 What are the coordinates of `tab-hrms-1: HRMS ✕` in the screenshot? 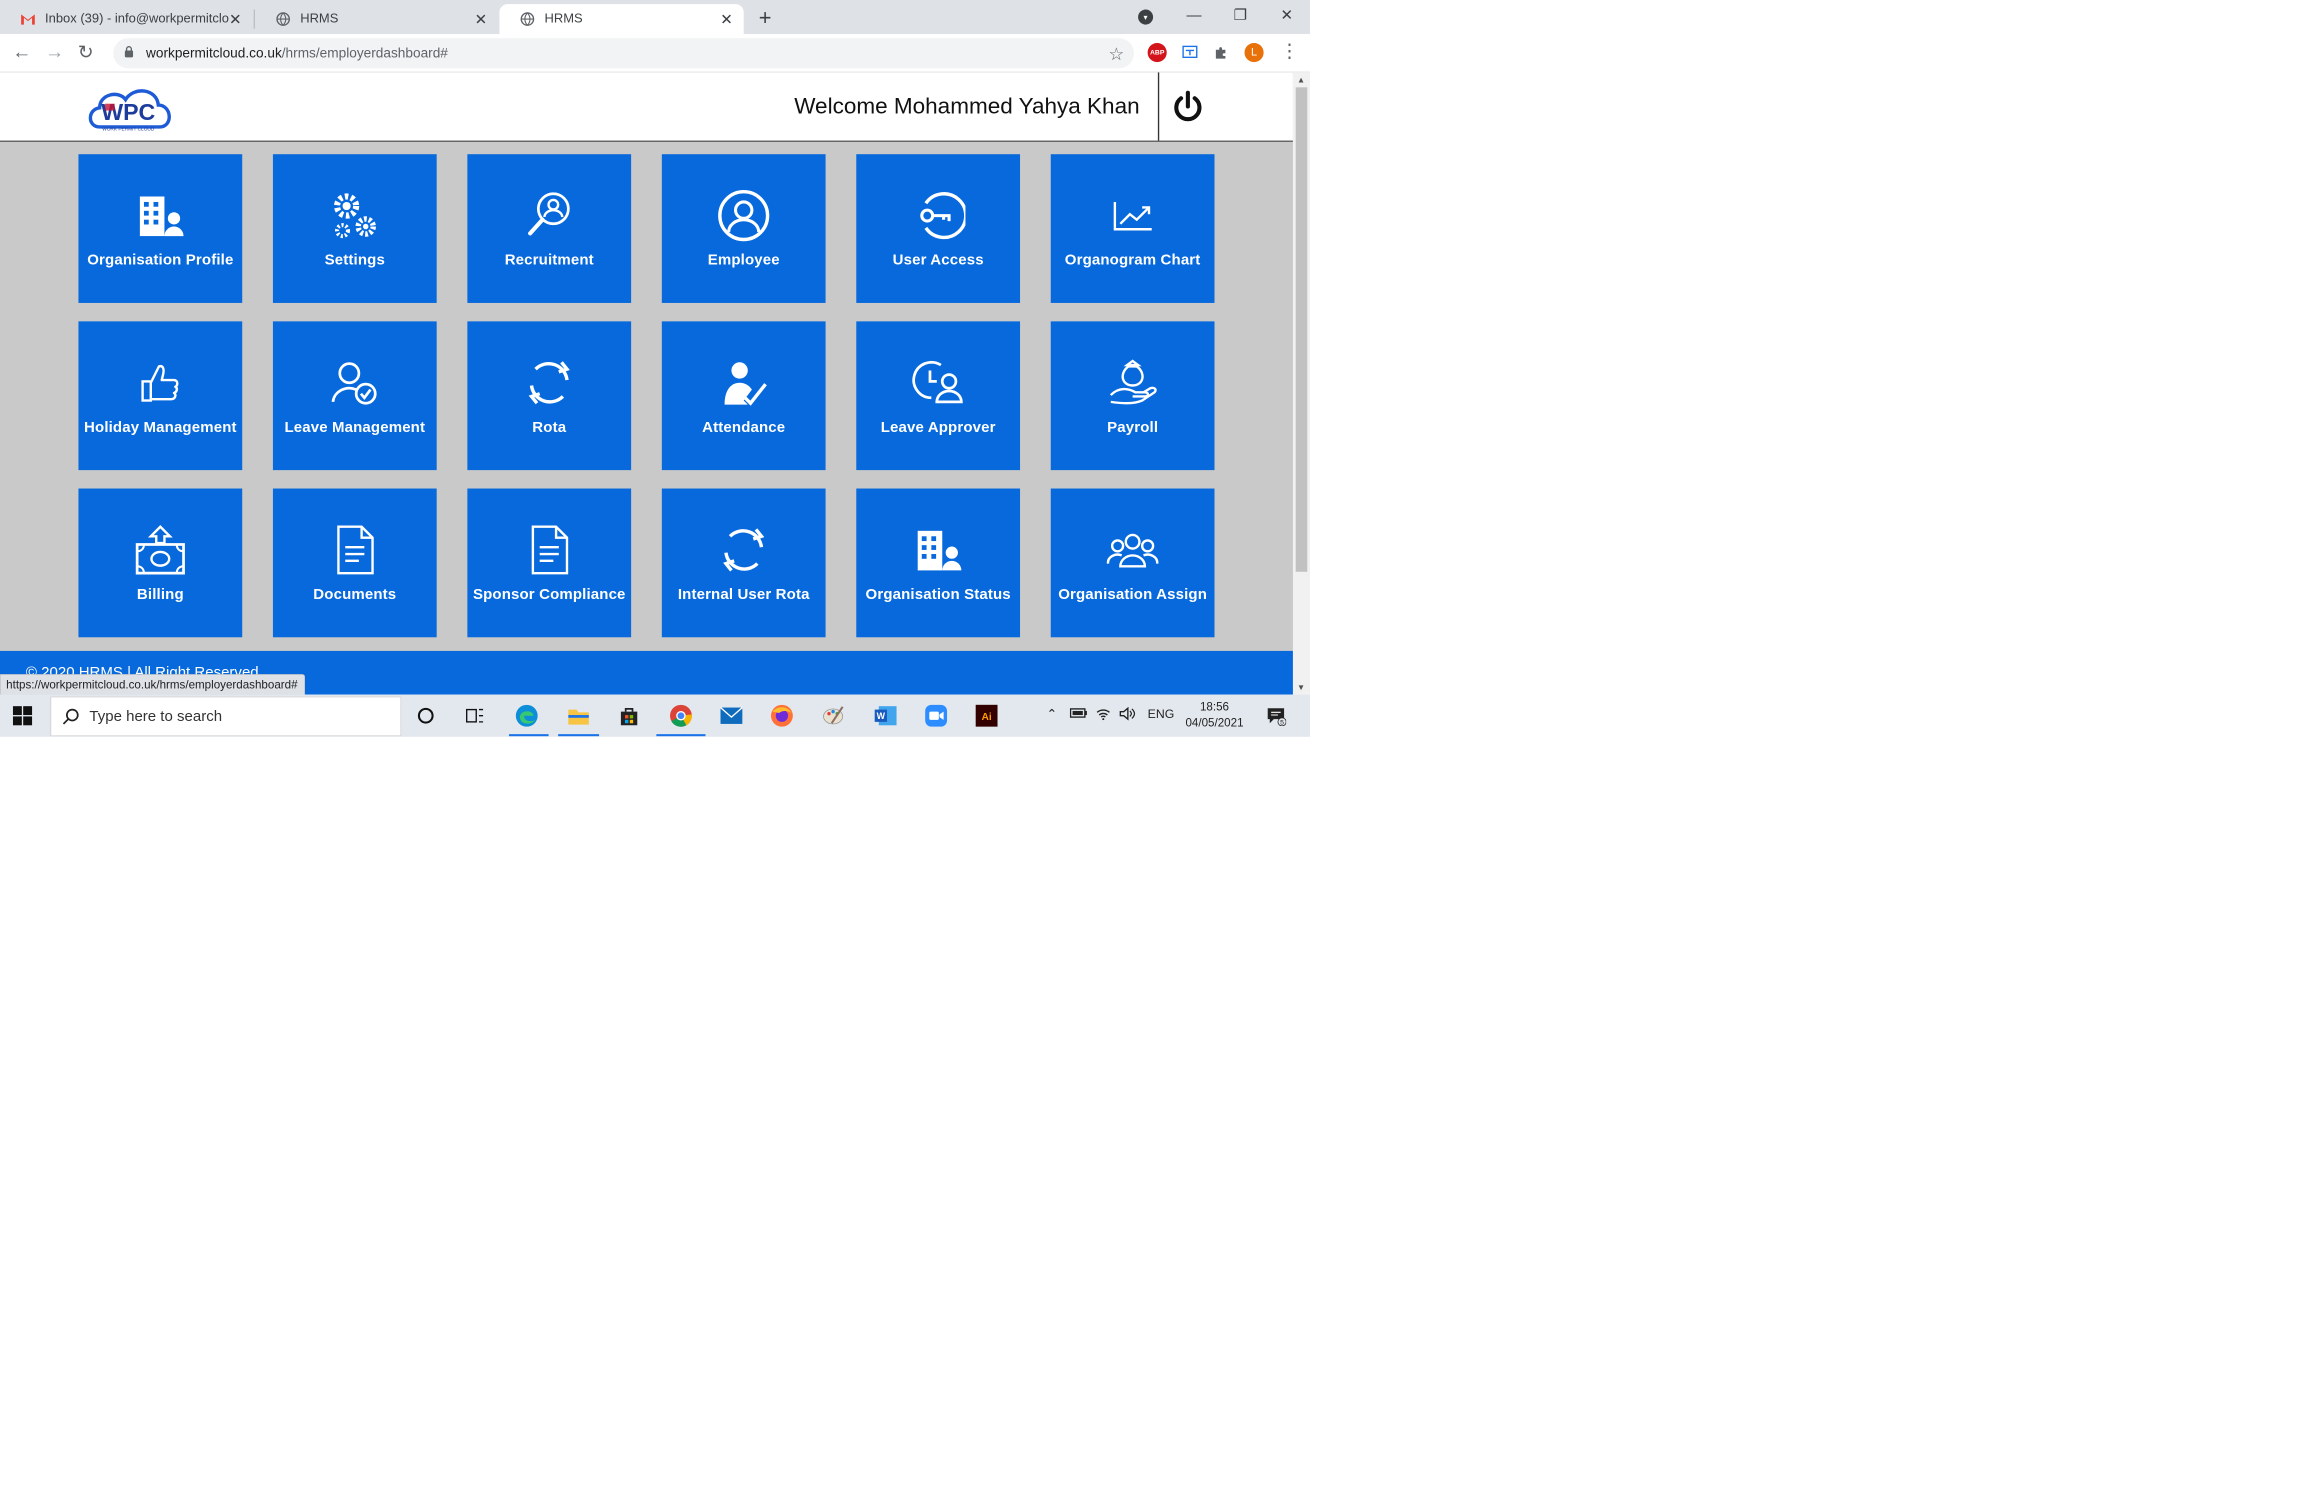 It's located at (376, 19).